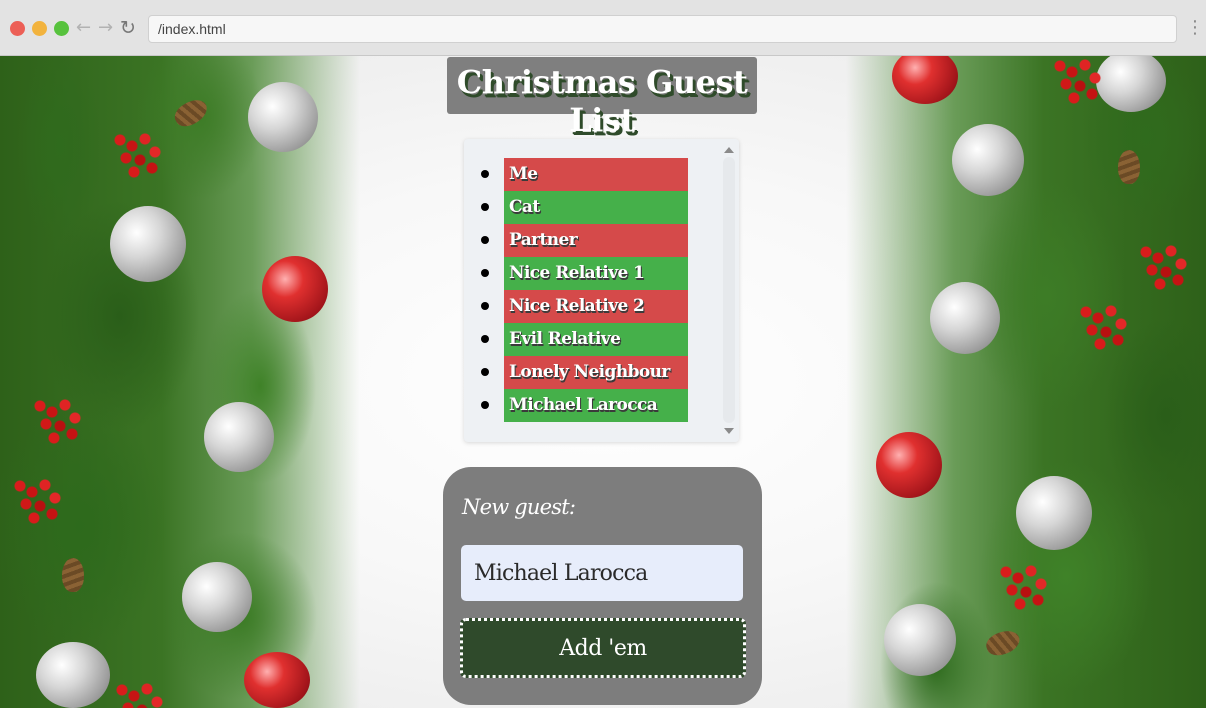 The width and height of the screenshot is (1206, 708). What do you see at coordinates (596, 273) in the screenshot?
I see `guest-name: Nice Relative 1` at bounding box center [596, 273].